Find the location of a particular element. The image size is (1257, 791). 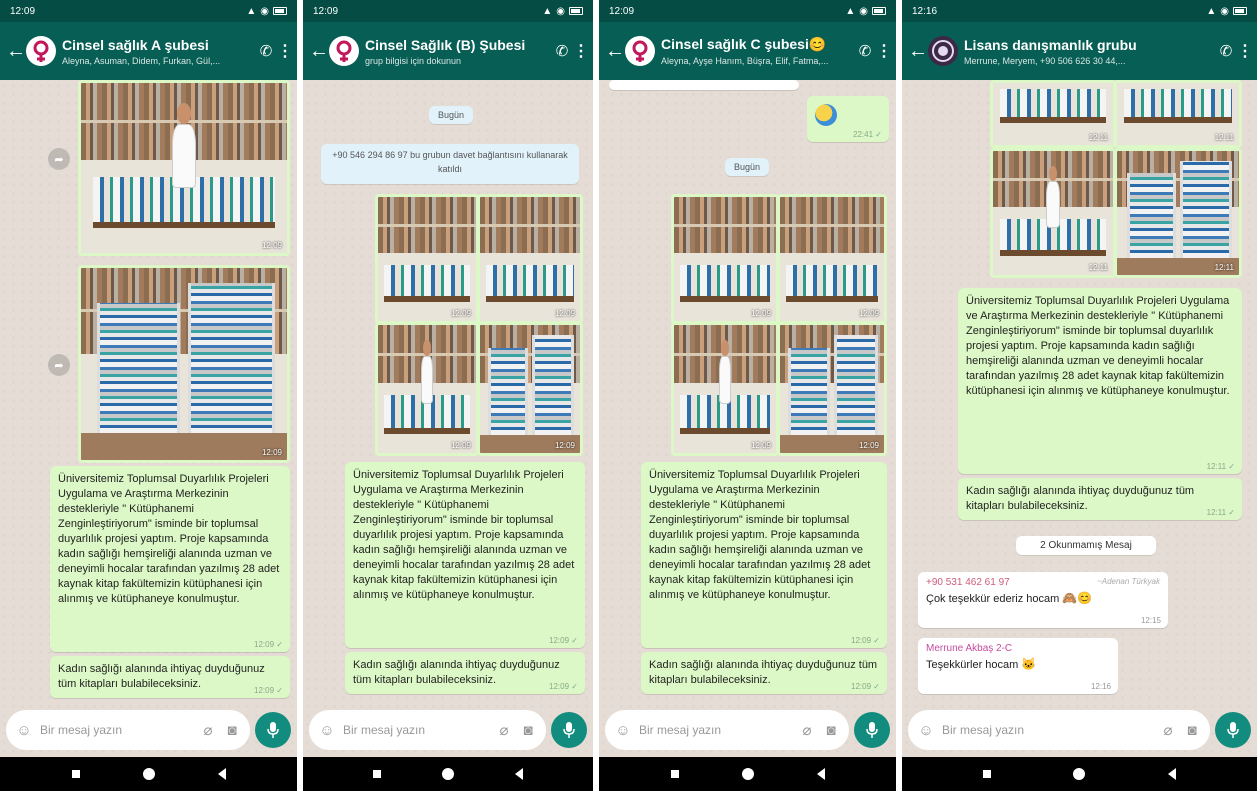

female-symbol-icon is located at coordinates (640, 51).